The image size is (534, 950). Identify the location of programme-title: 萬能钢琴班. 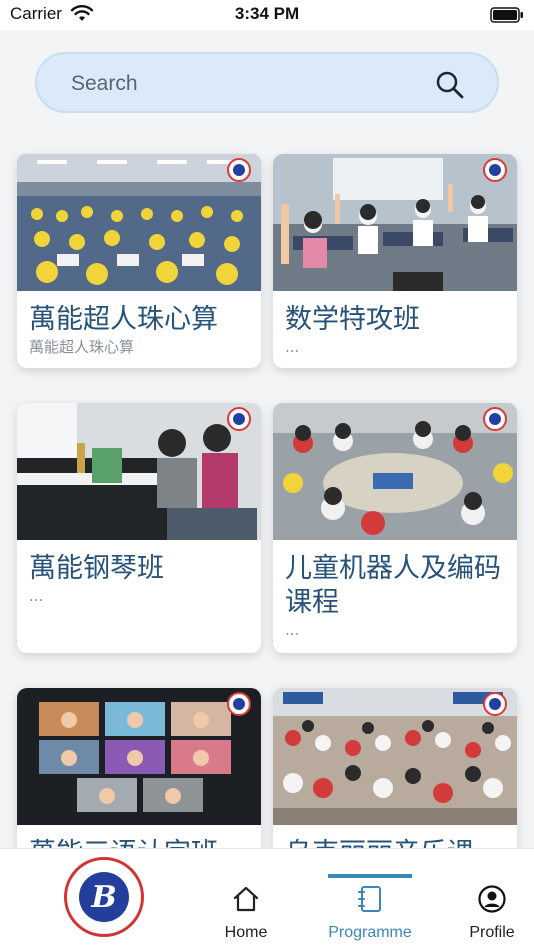
(96, 568).